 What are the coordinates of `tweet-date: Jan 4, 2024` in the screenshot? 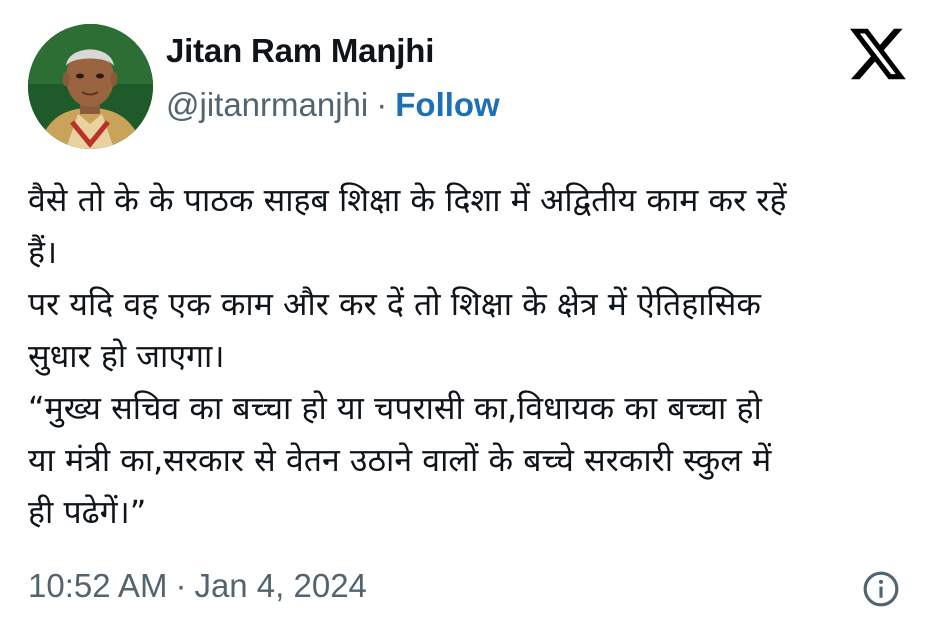 It's located at (280, 585).